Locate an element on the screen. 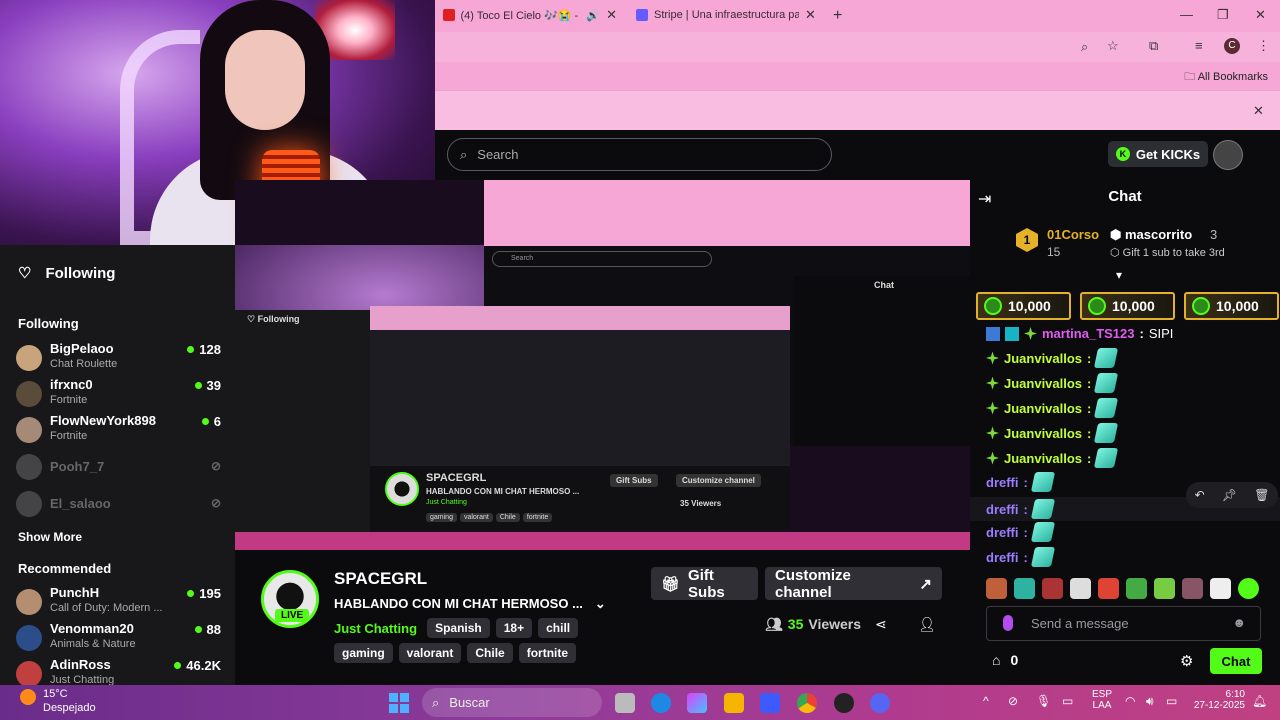  search-input: ⌕ Search is located at coordinates (639, 154).